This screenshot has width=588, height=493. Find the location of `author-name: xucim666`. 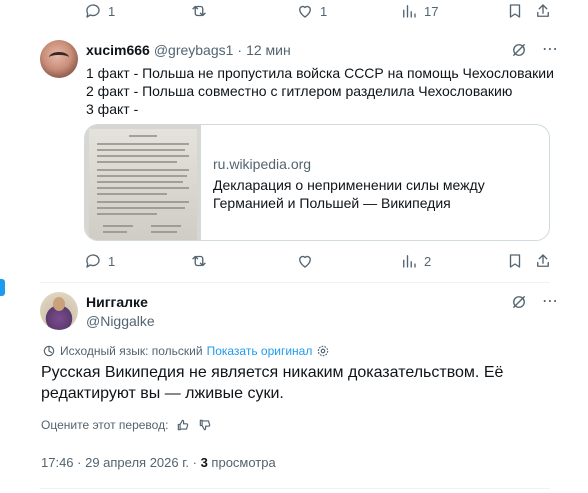

author-name: xucim666 is located at coordinates (118, 50).